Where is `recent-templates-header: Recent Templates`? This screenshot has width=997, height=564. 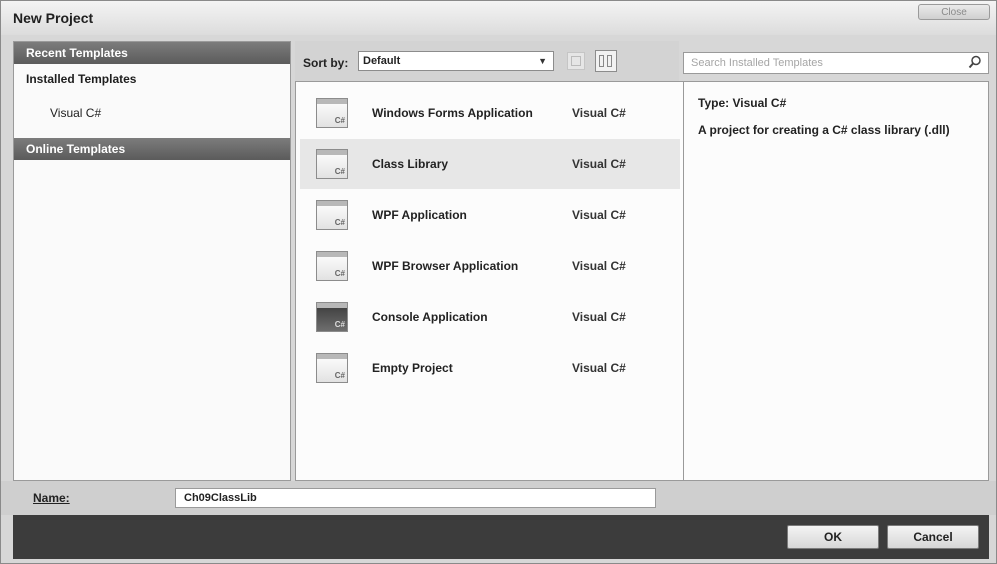 recent-templates-header: Recent Templates is located at coordinates (152, 53).